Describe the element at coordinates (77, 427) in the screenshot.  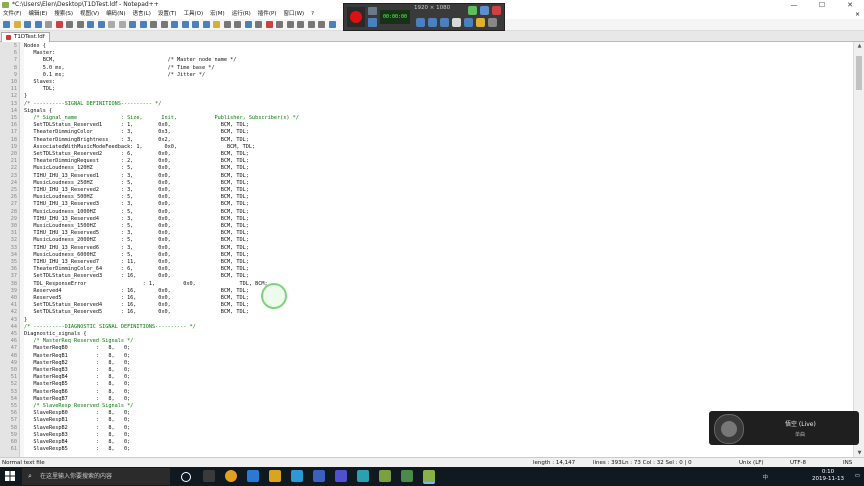
I see `code-text: SlaveRespB2 : 8, 0;` at that location.